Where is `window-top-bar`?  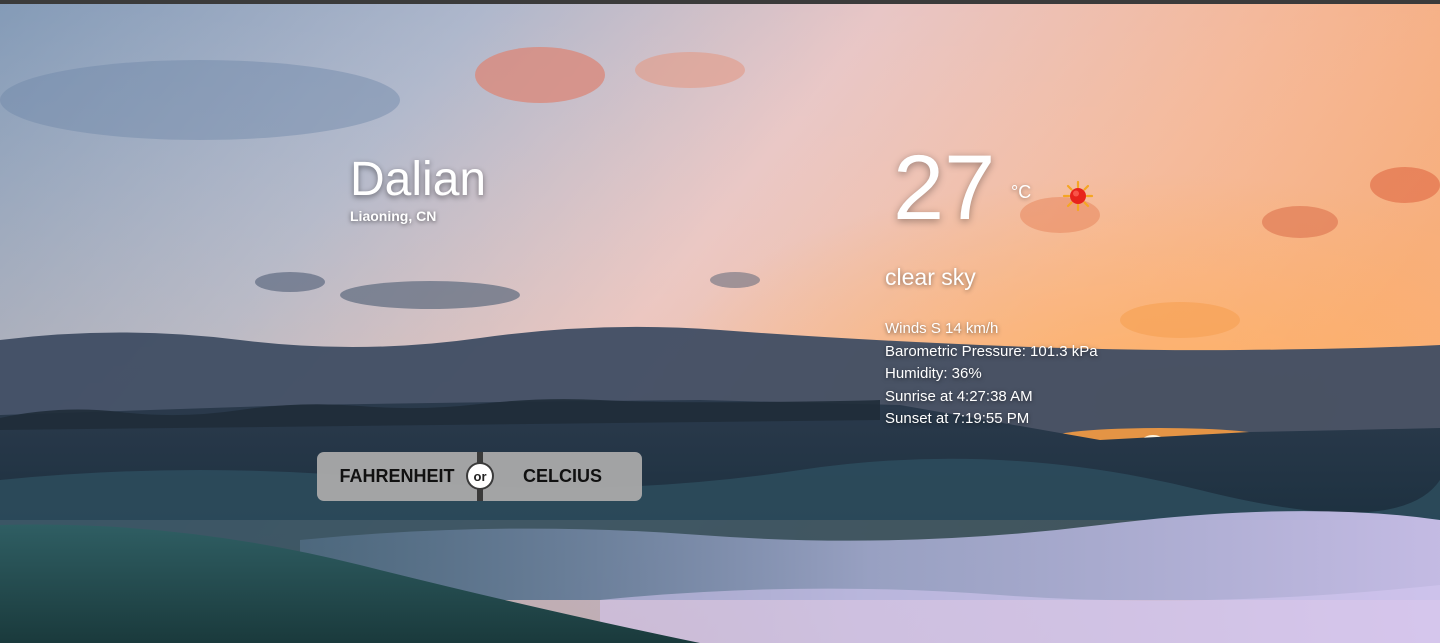
window-top-bar is located at coordinates (720, 2).